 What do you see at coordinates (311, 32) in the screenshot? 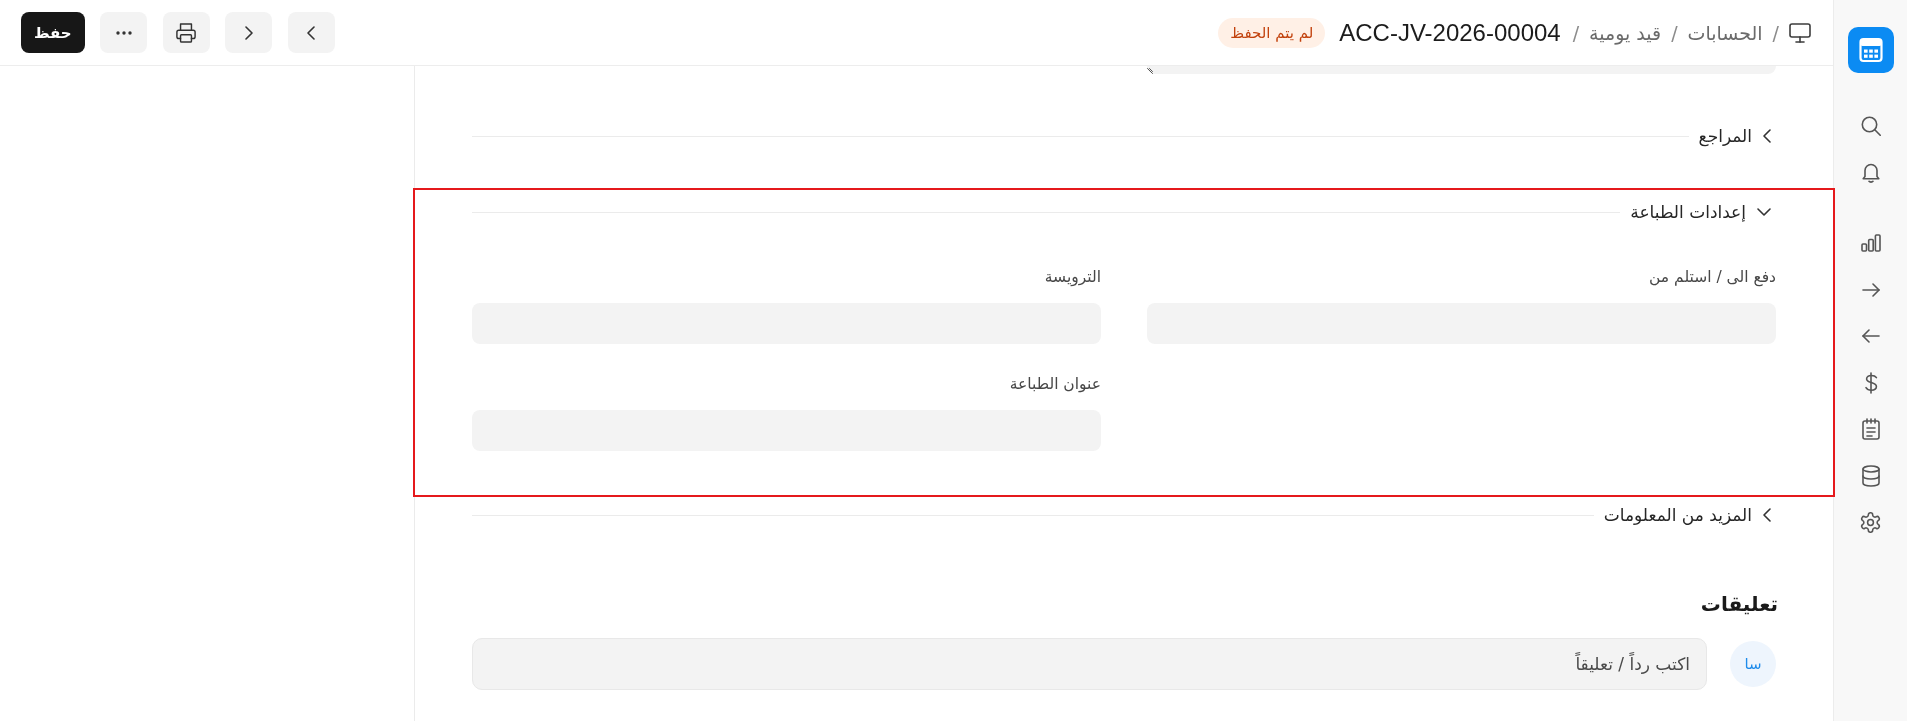
I see `chevron-left-icon` at bounding box center [311, 32].